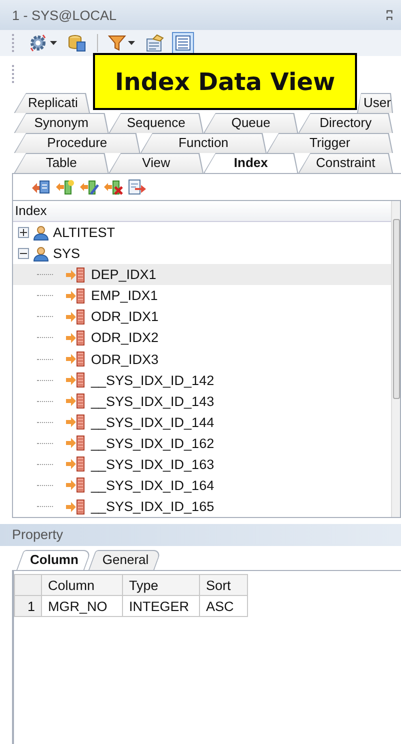 The width and height of the screenshot is (401, 744). I want to click on table-cell: INTEGER, so click(161, 606).